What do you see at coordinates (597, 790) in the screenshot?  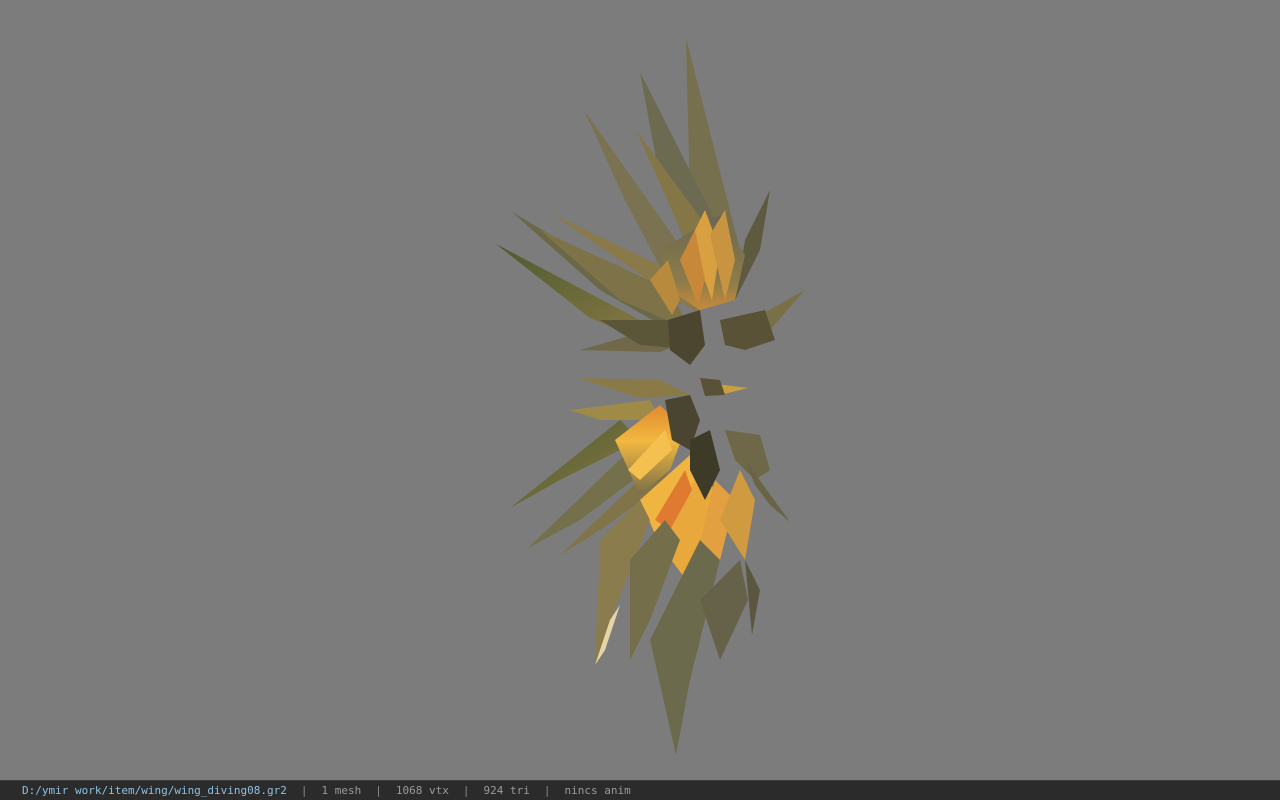 I see `animation-status-text: nincs anim` at bounding box center [597, 790].